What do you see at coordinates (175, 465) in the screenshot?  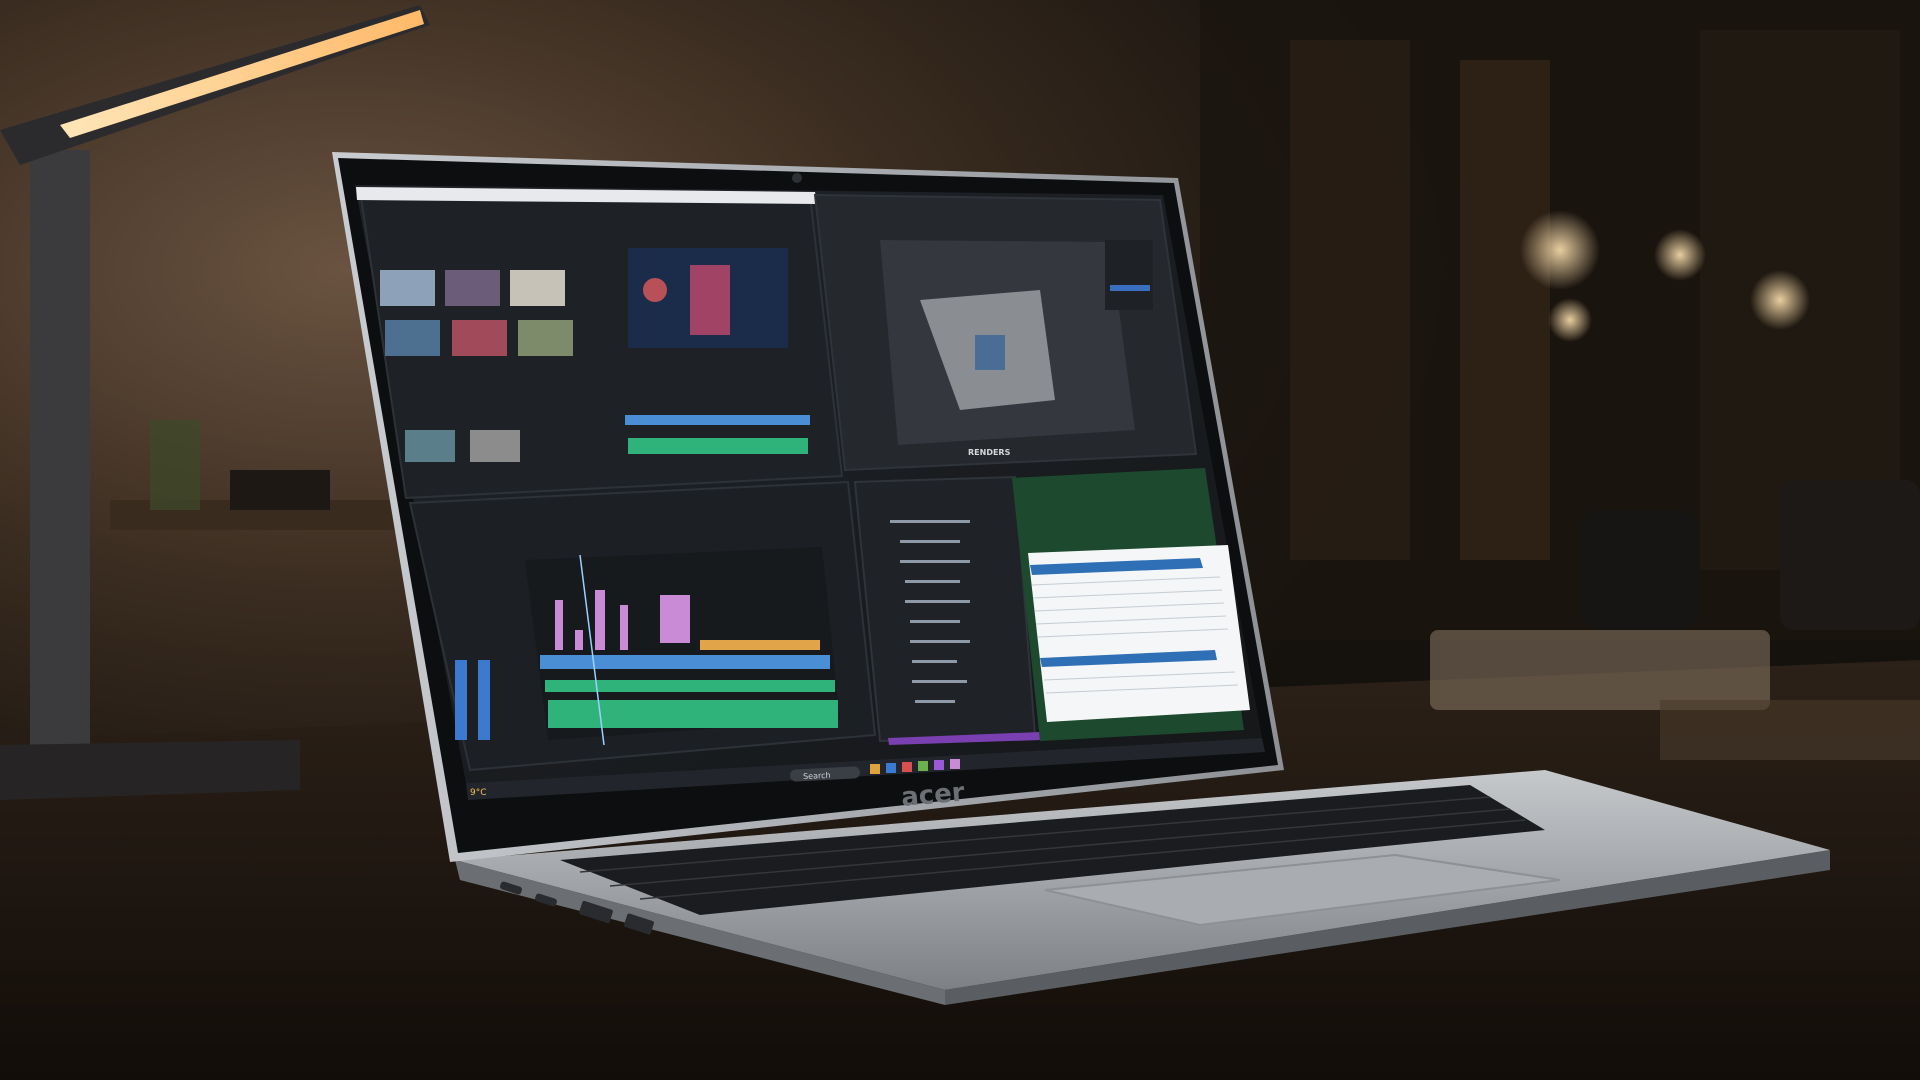 I see `plant` at bounding box center [175, 465].